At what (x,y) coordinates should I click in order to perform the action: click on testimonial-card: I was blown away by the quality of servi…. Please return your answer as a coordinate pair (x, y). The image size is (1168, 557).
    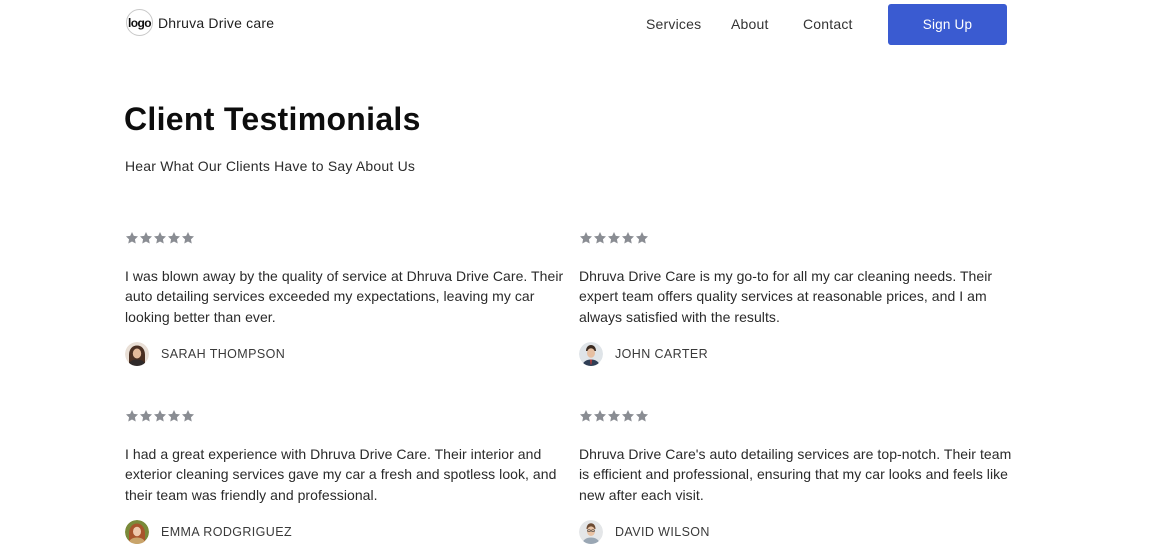
    Looking at the image, I should click on (345, 298).